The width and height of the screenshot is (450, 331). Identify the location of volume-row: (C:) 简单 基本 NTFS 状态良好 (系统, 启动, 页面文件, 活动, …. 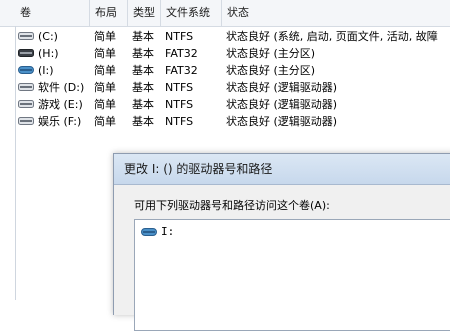
(225, 36).